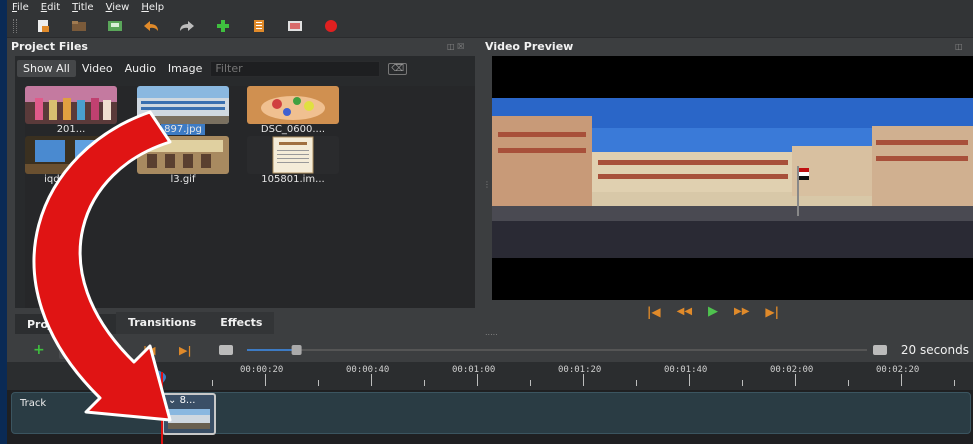 The width and height of the screenshot is (973, 444). What do you see at coordinates (959, 46) in the screenshot?
I see `panel-float-icon: ◫` at bounding box center [959, 46].